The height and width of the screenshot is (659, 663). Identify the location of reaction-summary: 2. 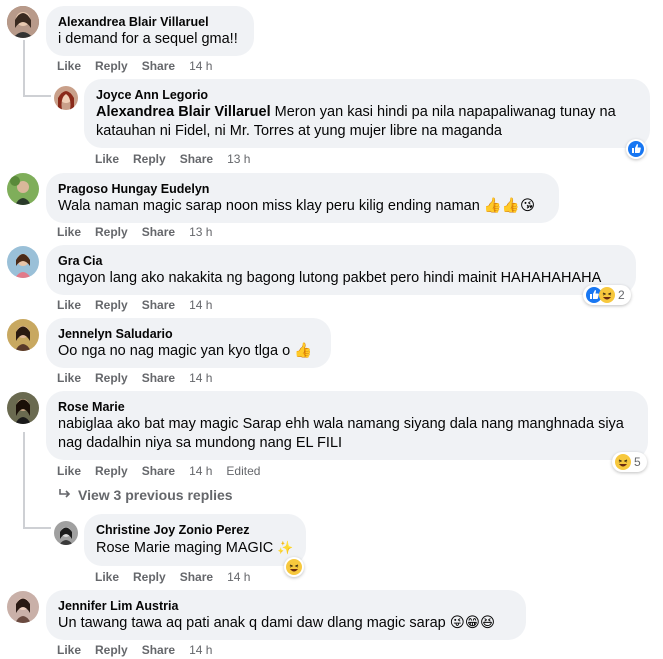
(607, 295).